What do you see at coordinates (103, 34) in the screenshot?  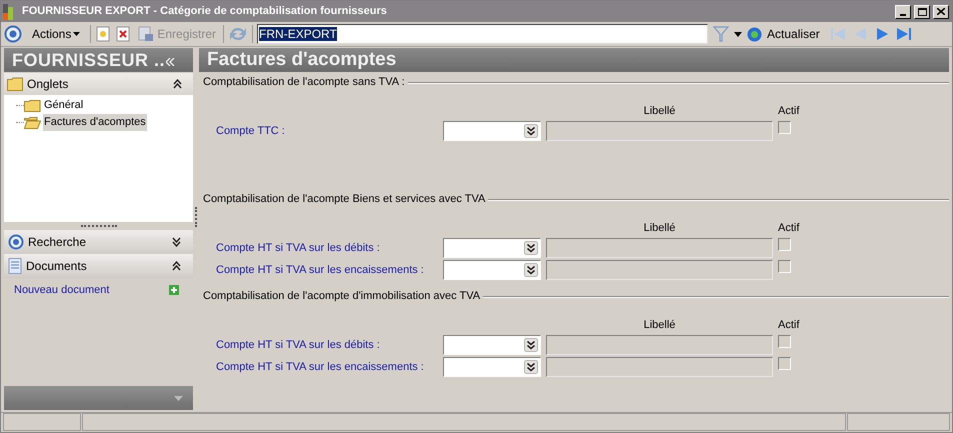 I see `new-document-icon` at bounding box center [103, 34].